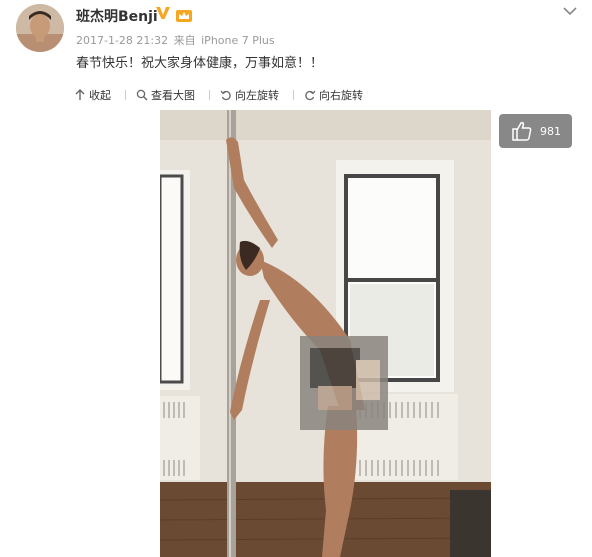 This screenshot has width=592, height=557. I want to click on verified-v-icon, so click(163, 13).